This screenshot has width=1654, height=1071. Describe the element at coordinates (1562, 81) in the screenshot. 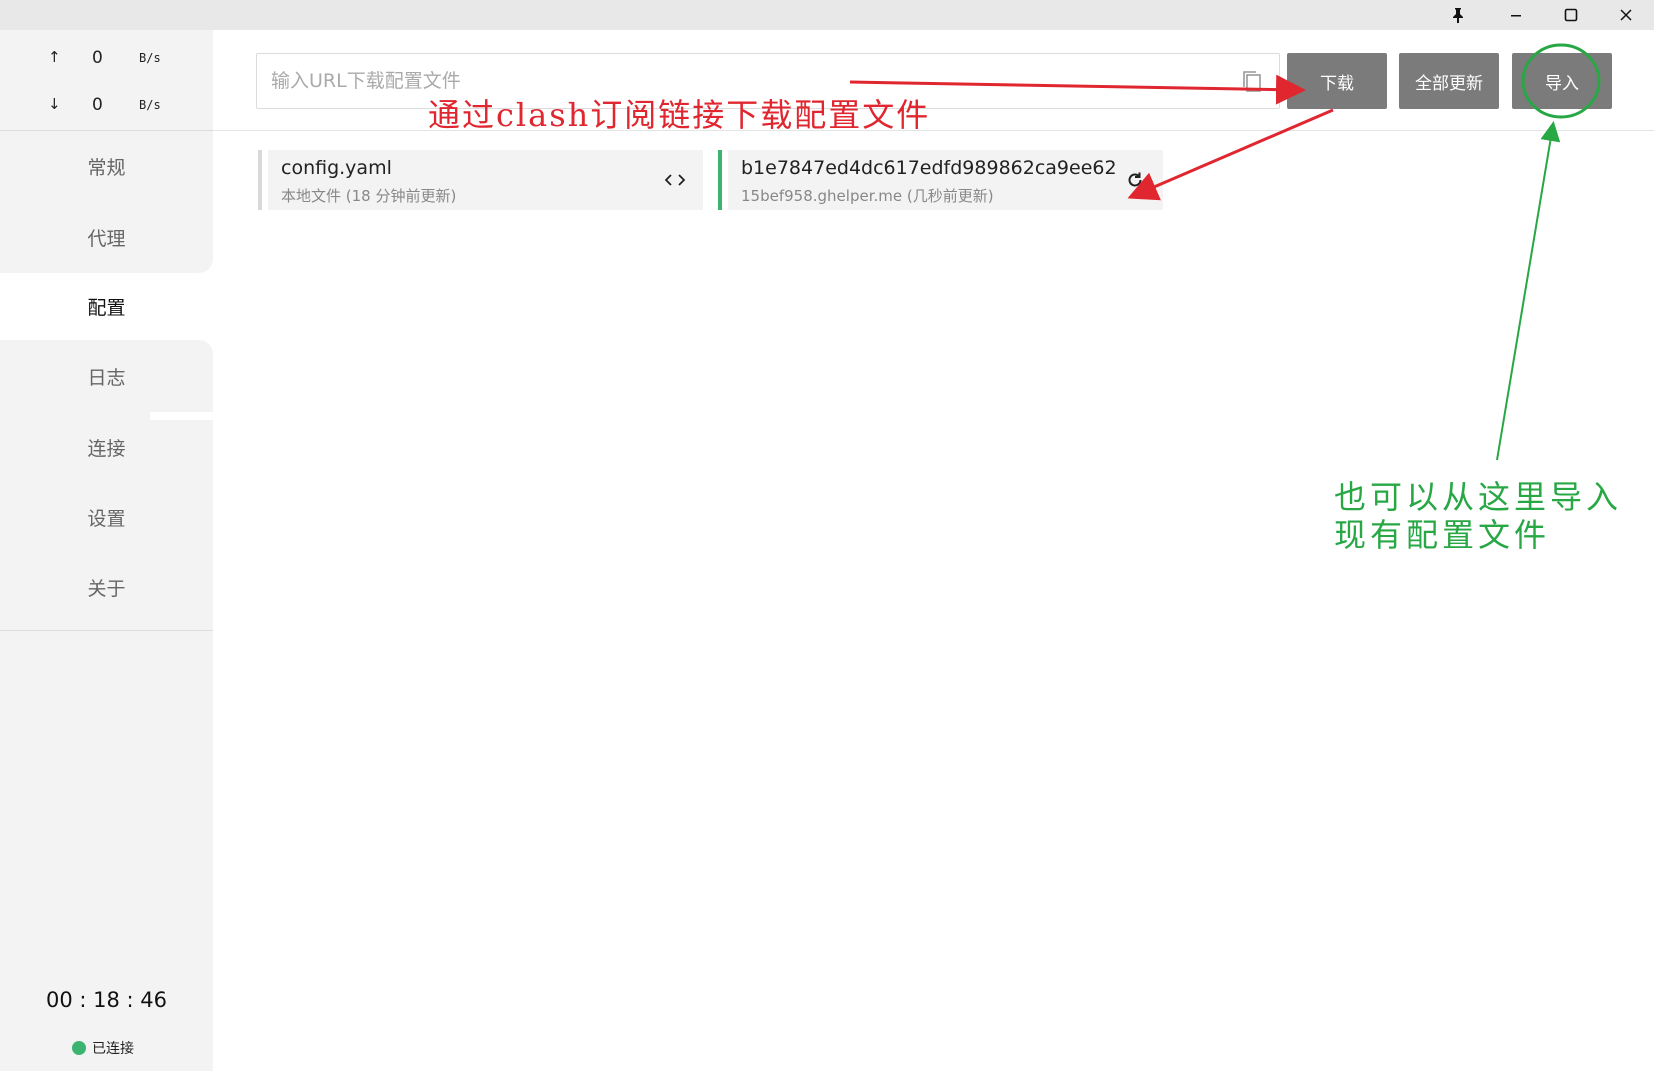

I see `import-button: 导入` at that location.